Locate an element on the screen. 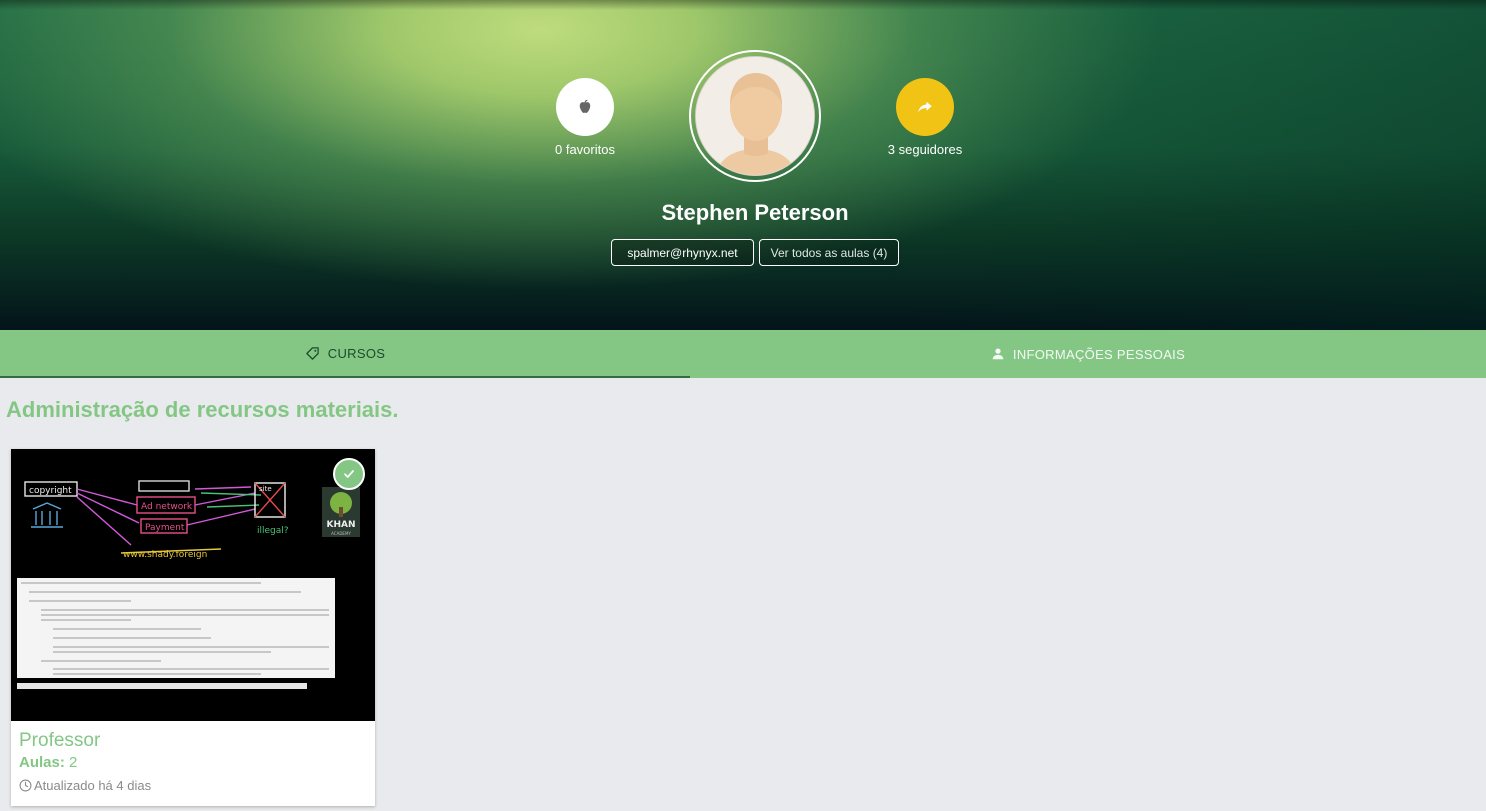  tab-informacoes-pessoais: INFORMAÇÕES PESSOAIS is located at coordinates (1088, 354).